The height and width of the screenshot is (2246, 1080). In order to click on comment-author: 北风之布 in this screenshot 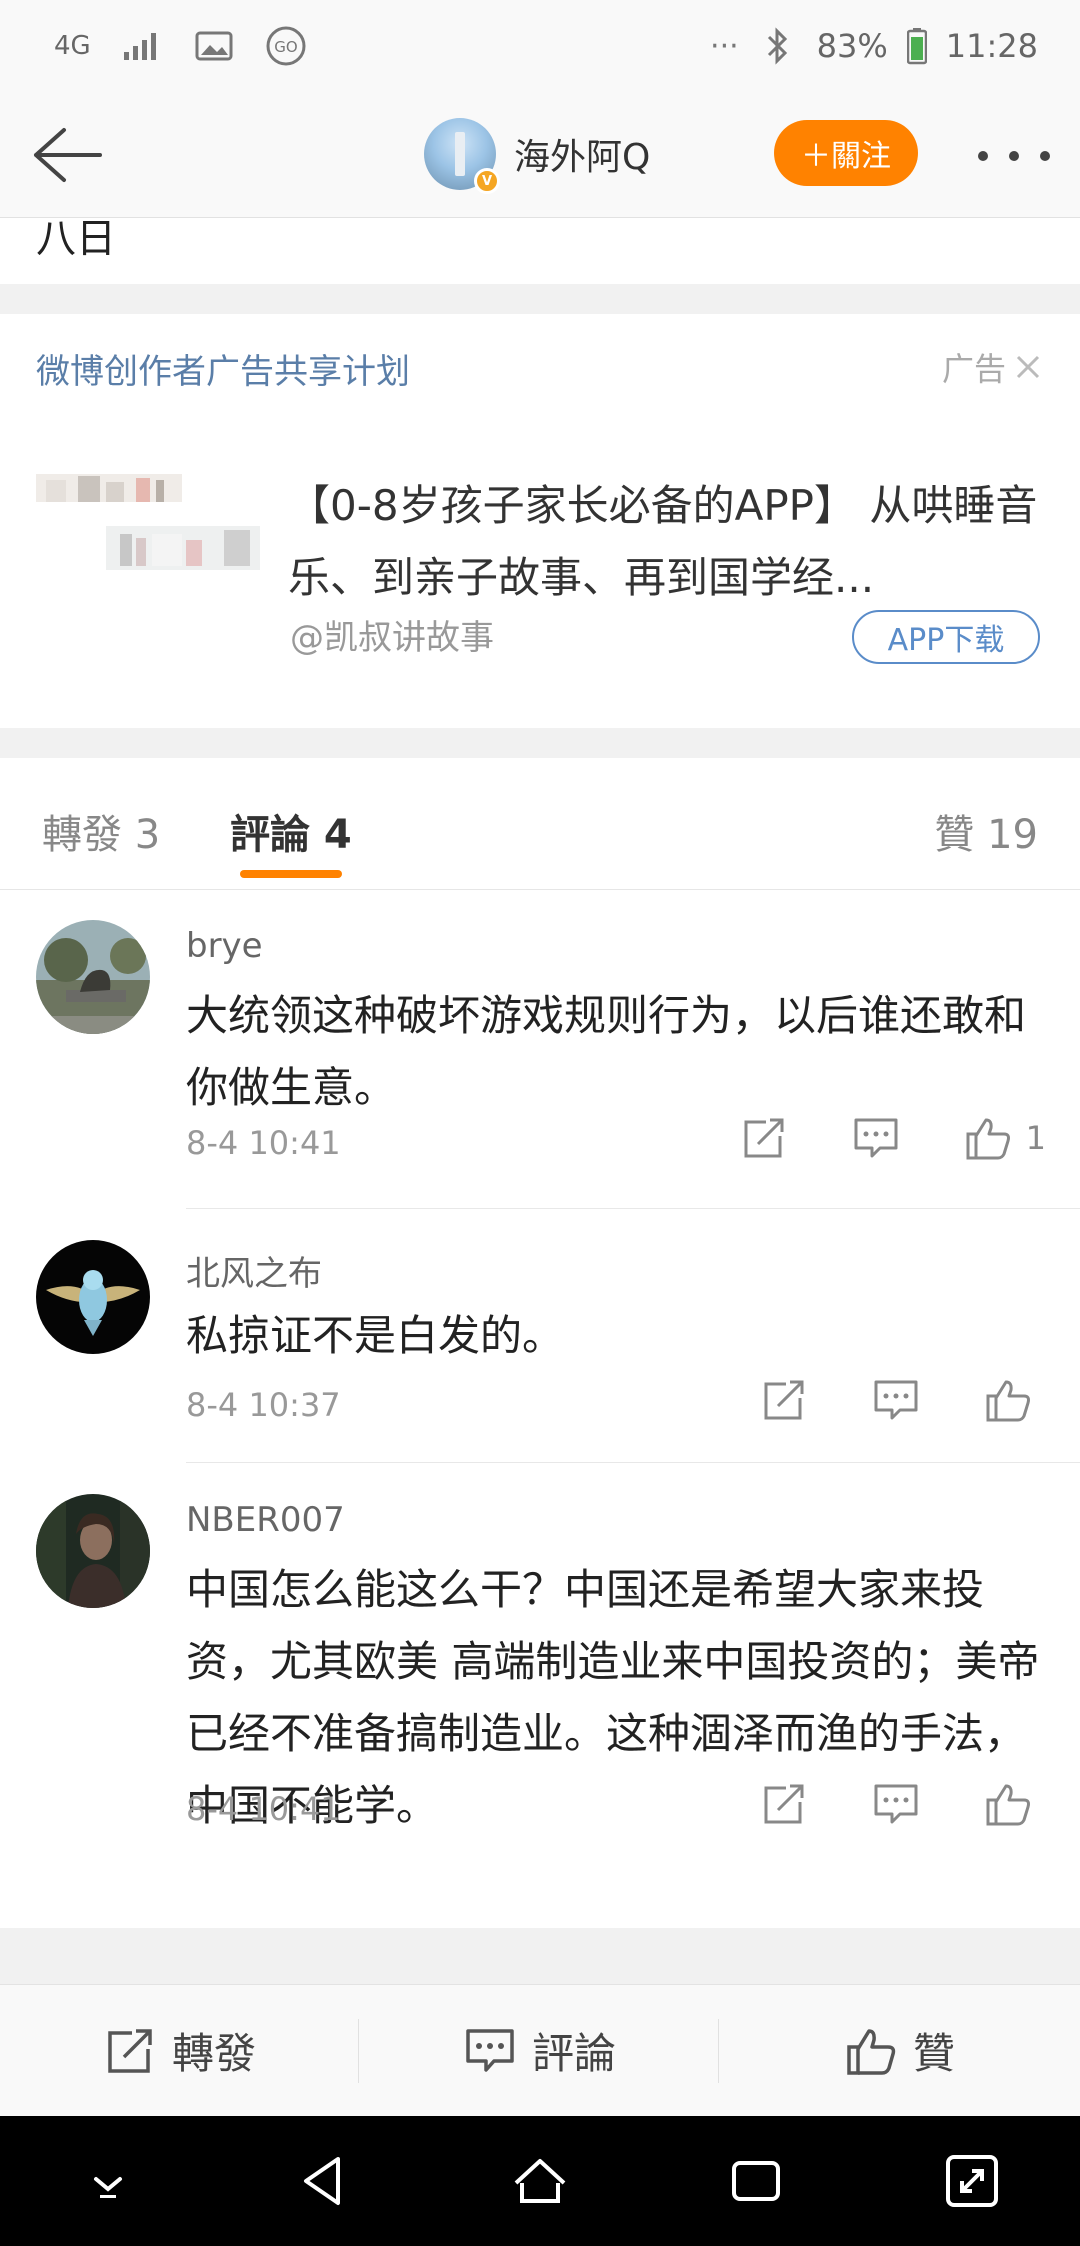, I will do `click(254, 1270)`.